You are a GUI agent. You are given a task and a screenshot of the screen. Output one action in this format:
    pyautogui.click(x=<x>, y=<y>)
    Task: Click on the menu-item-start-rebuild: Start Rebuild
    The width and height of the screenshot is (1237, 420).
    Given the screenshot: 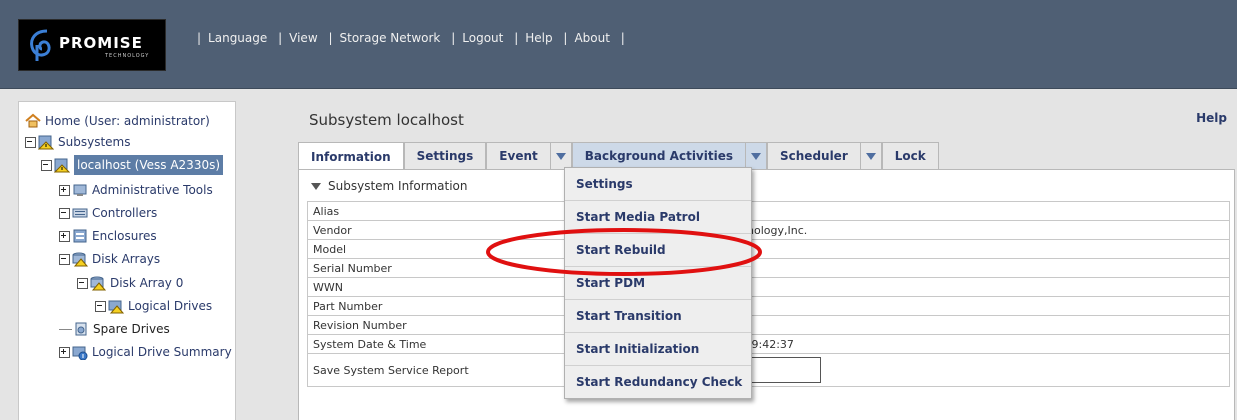 What is the action you would take?
    pyautogui.click(x=658, y=250)
    